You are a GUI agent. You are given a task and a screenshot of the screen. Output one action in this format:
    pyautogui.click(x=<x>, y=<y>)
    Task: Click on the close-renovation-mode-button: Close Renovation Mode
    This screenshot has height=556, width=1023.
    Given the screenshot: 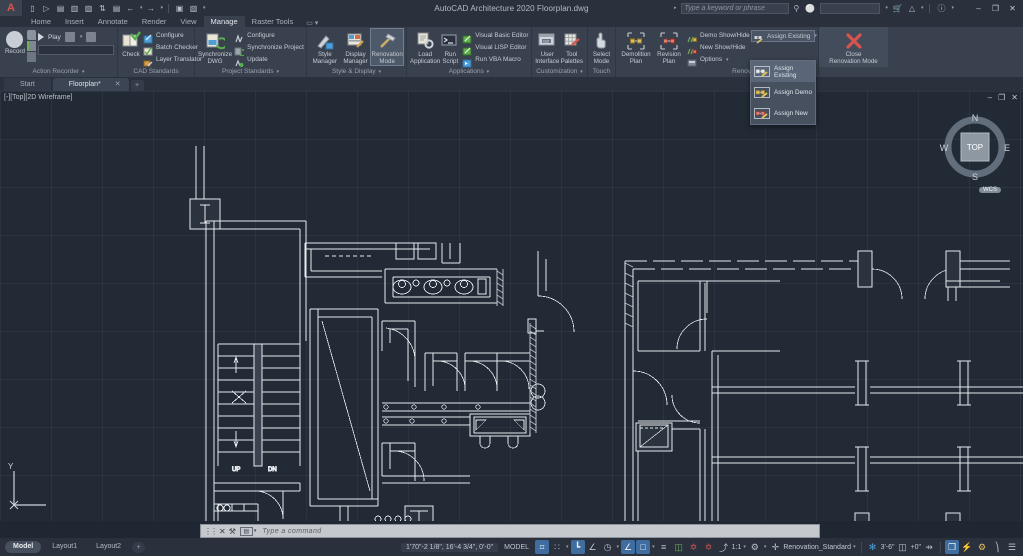 What is the action you would take?
    pyautogui.click(x=853, y=47)
    